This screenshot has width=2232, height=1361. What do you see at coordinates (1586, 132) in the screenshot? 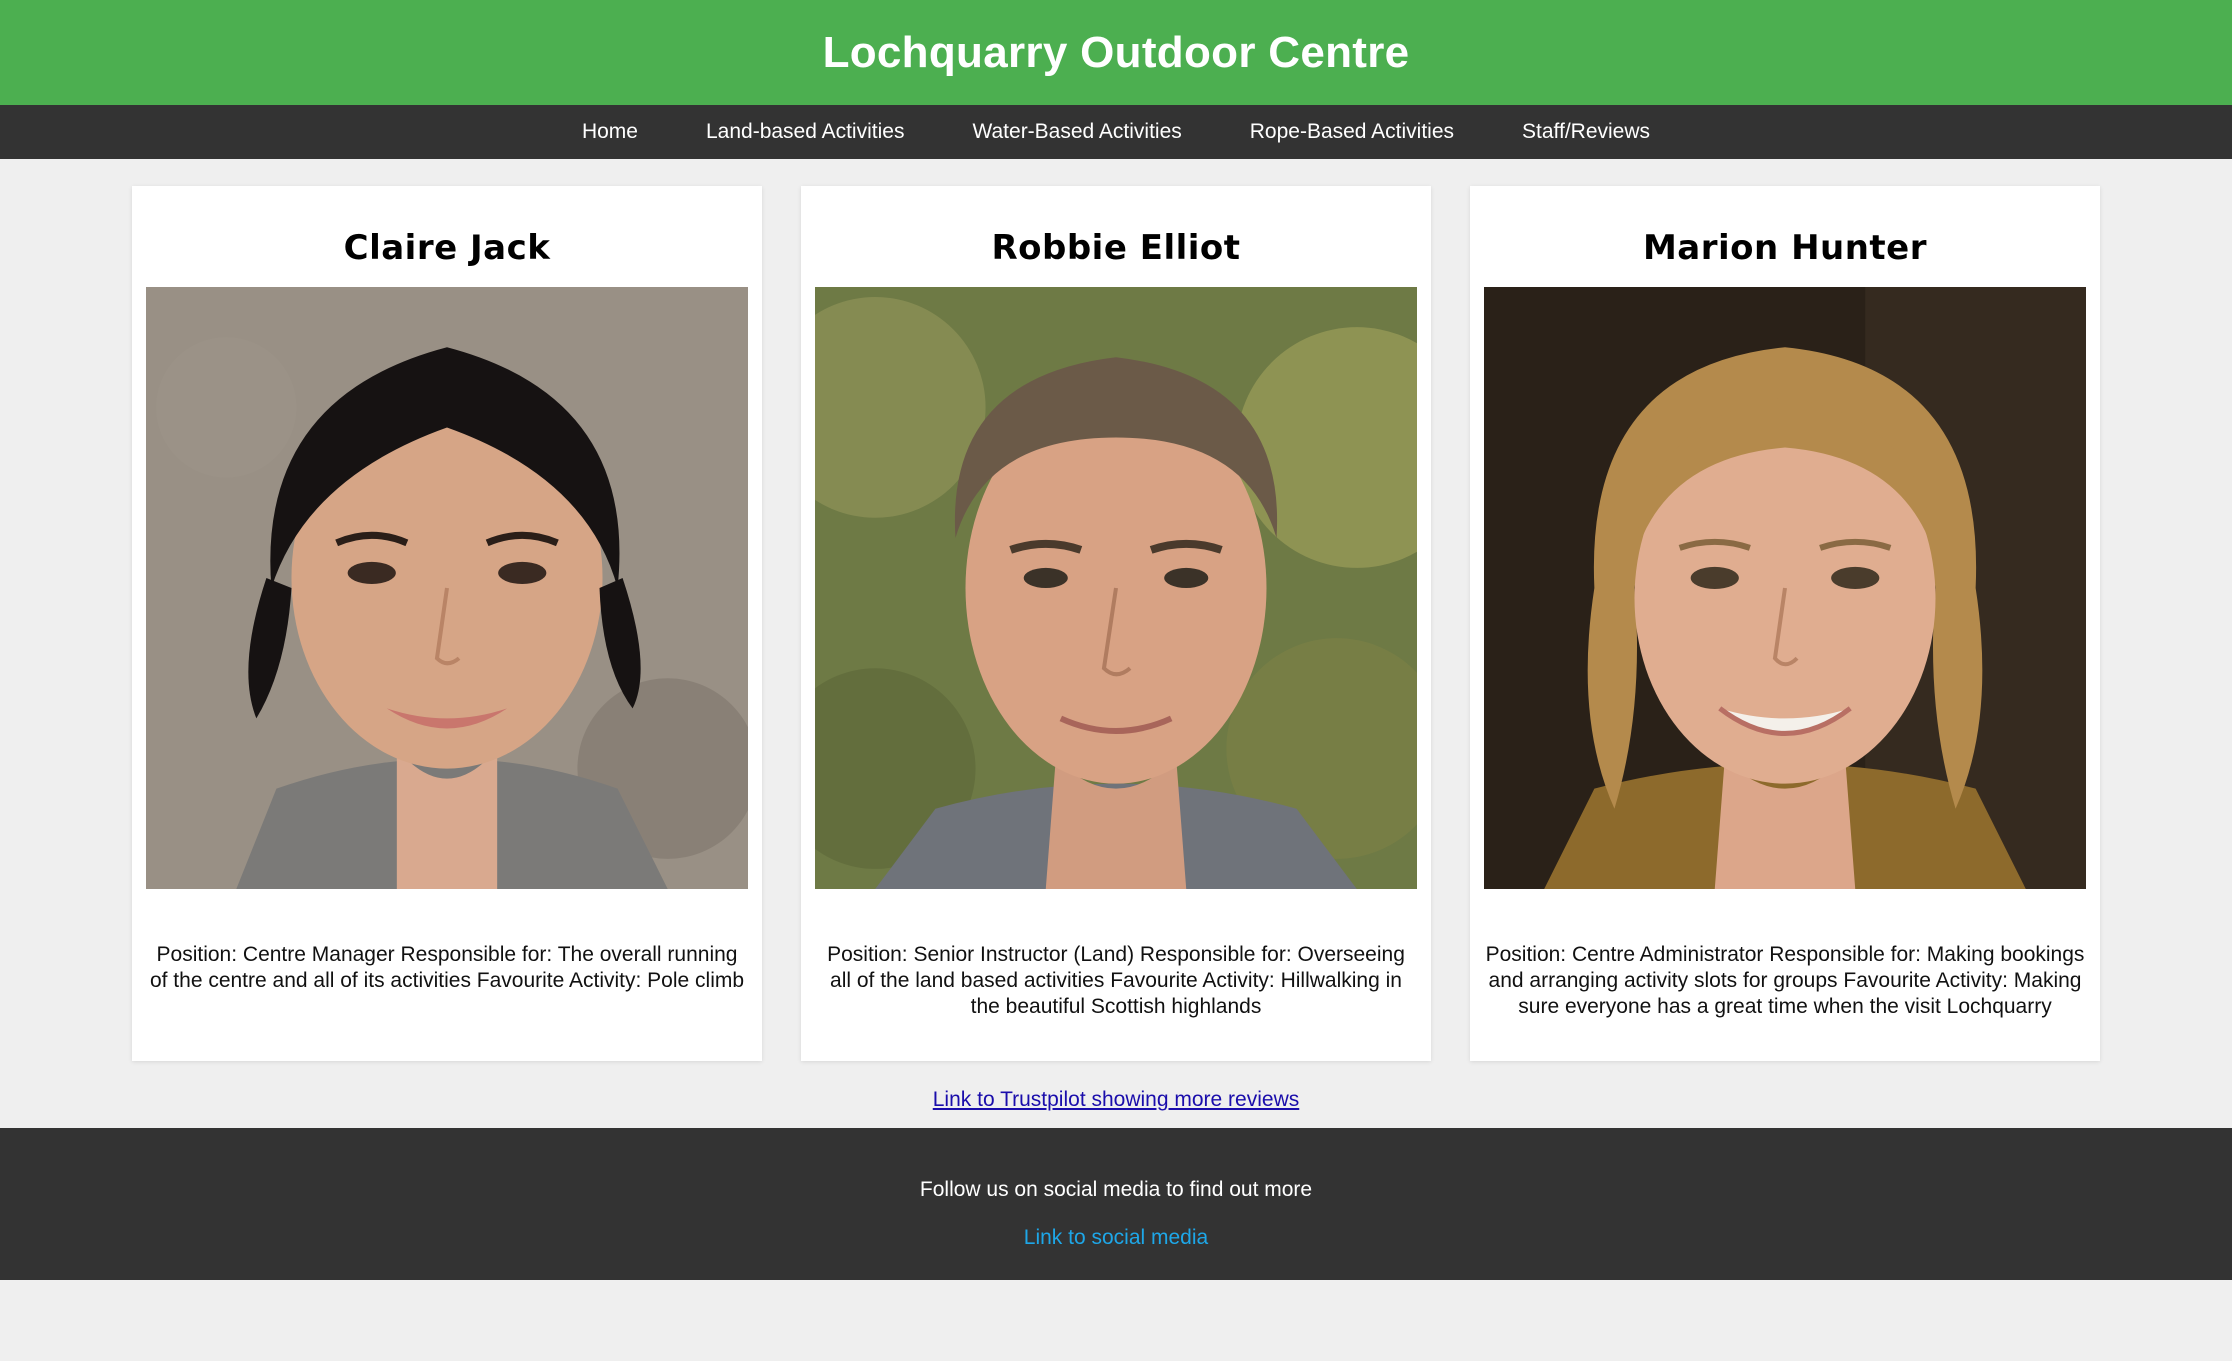
I see `nav-staff-reviews: Staff/Reviews` at bounding box center [1586, 132].